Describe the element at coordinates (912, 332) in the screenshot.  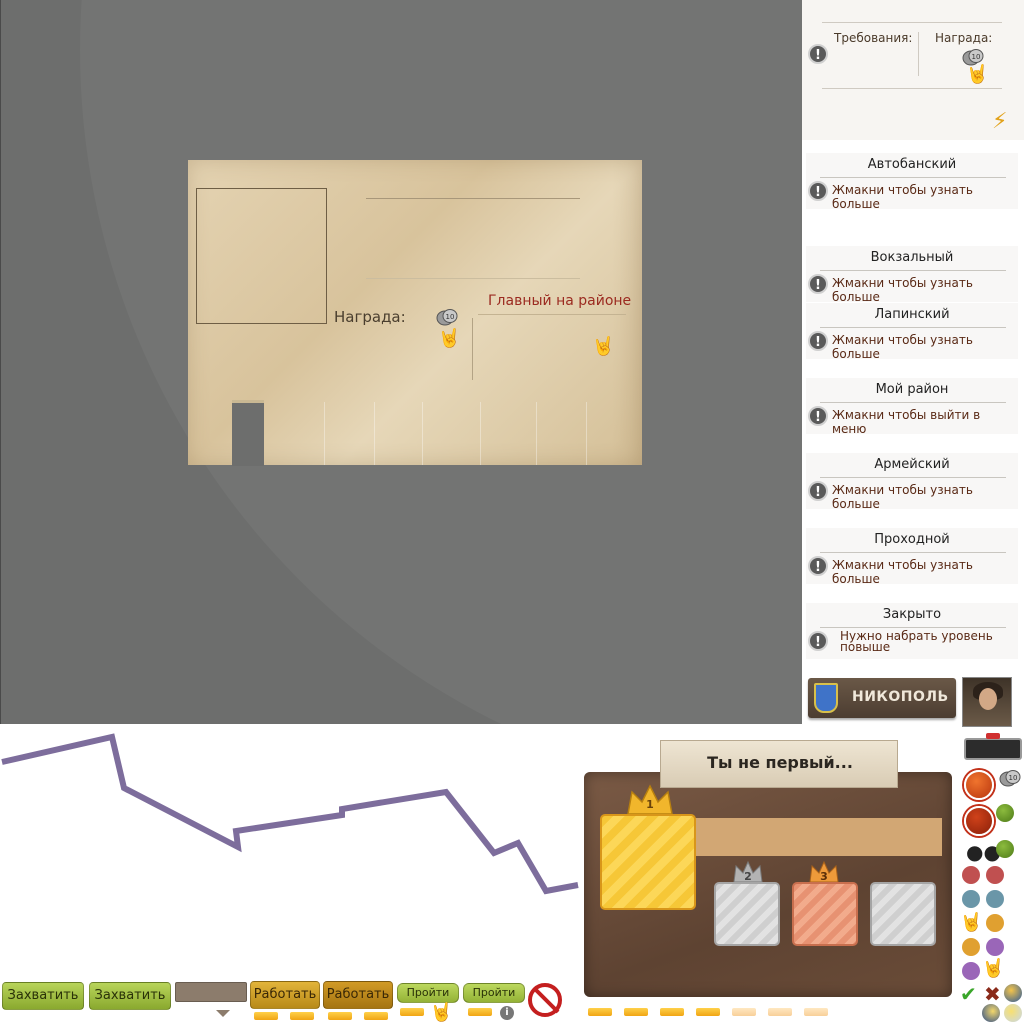
I see `district-item-lapinskiy: Лапинский ! Жмакни чтобы узнать больше` at that location.